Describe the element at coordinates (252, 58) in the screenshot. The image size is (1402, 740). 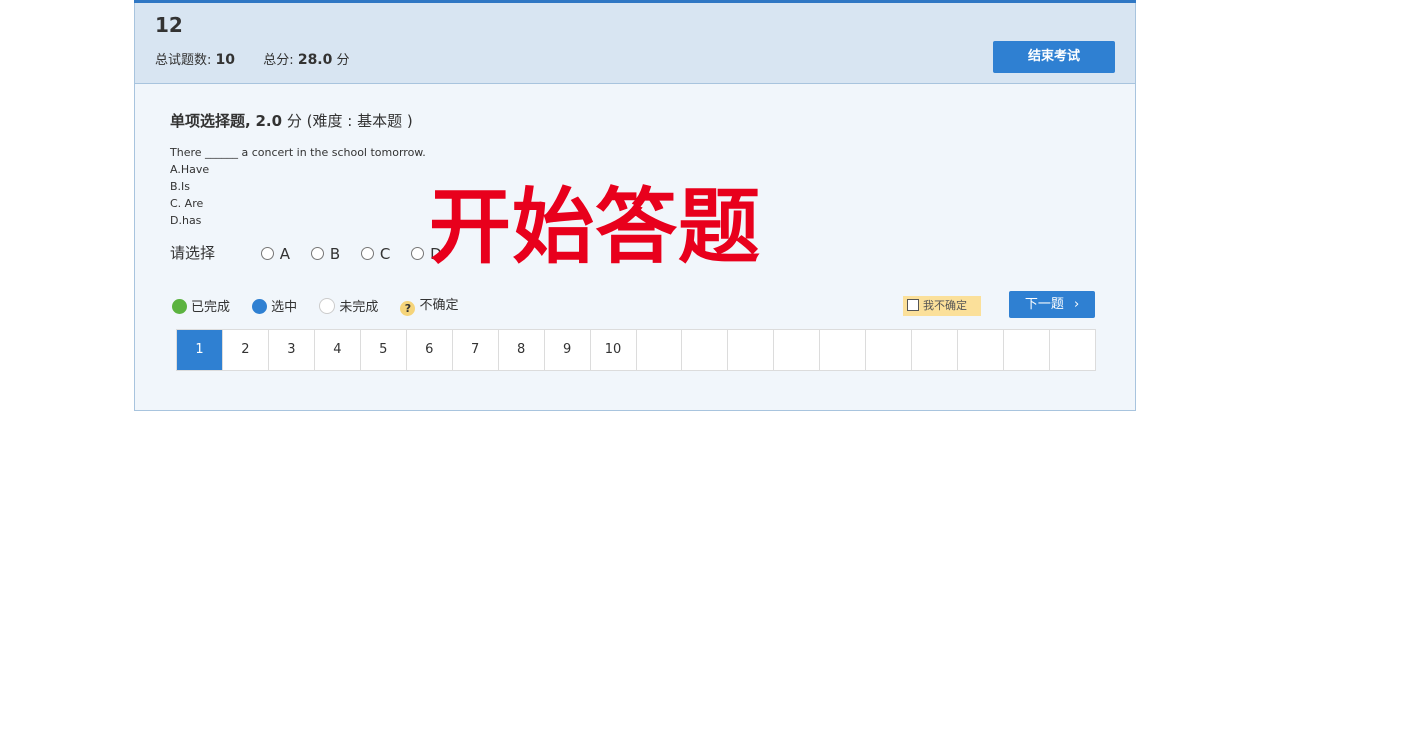
I see `exam-stats: 总试题数: 10 总分: 28.0 分` at that location.